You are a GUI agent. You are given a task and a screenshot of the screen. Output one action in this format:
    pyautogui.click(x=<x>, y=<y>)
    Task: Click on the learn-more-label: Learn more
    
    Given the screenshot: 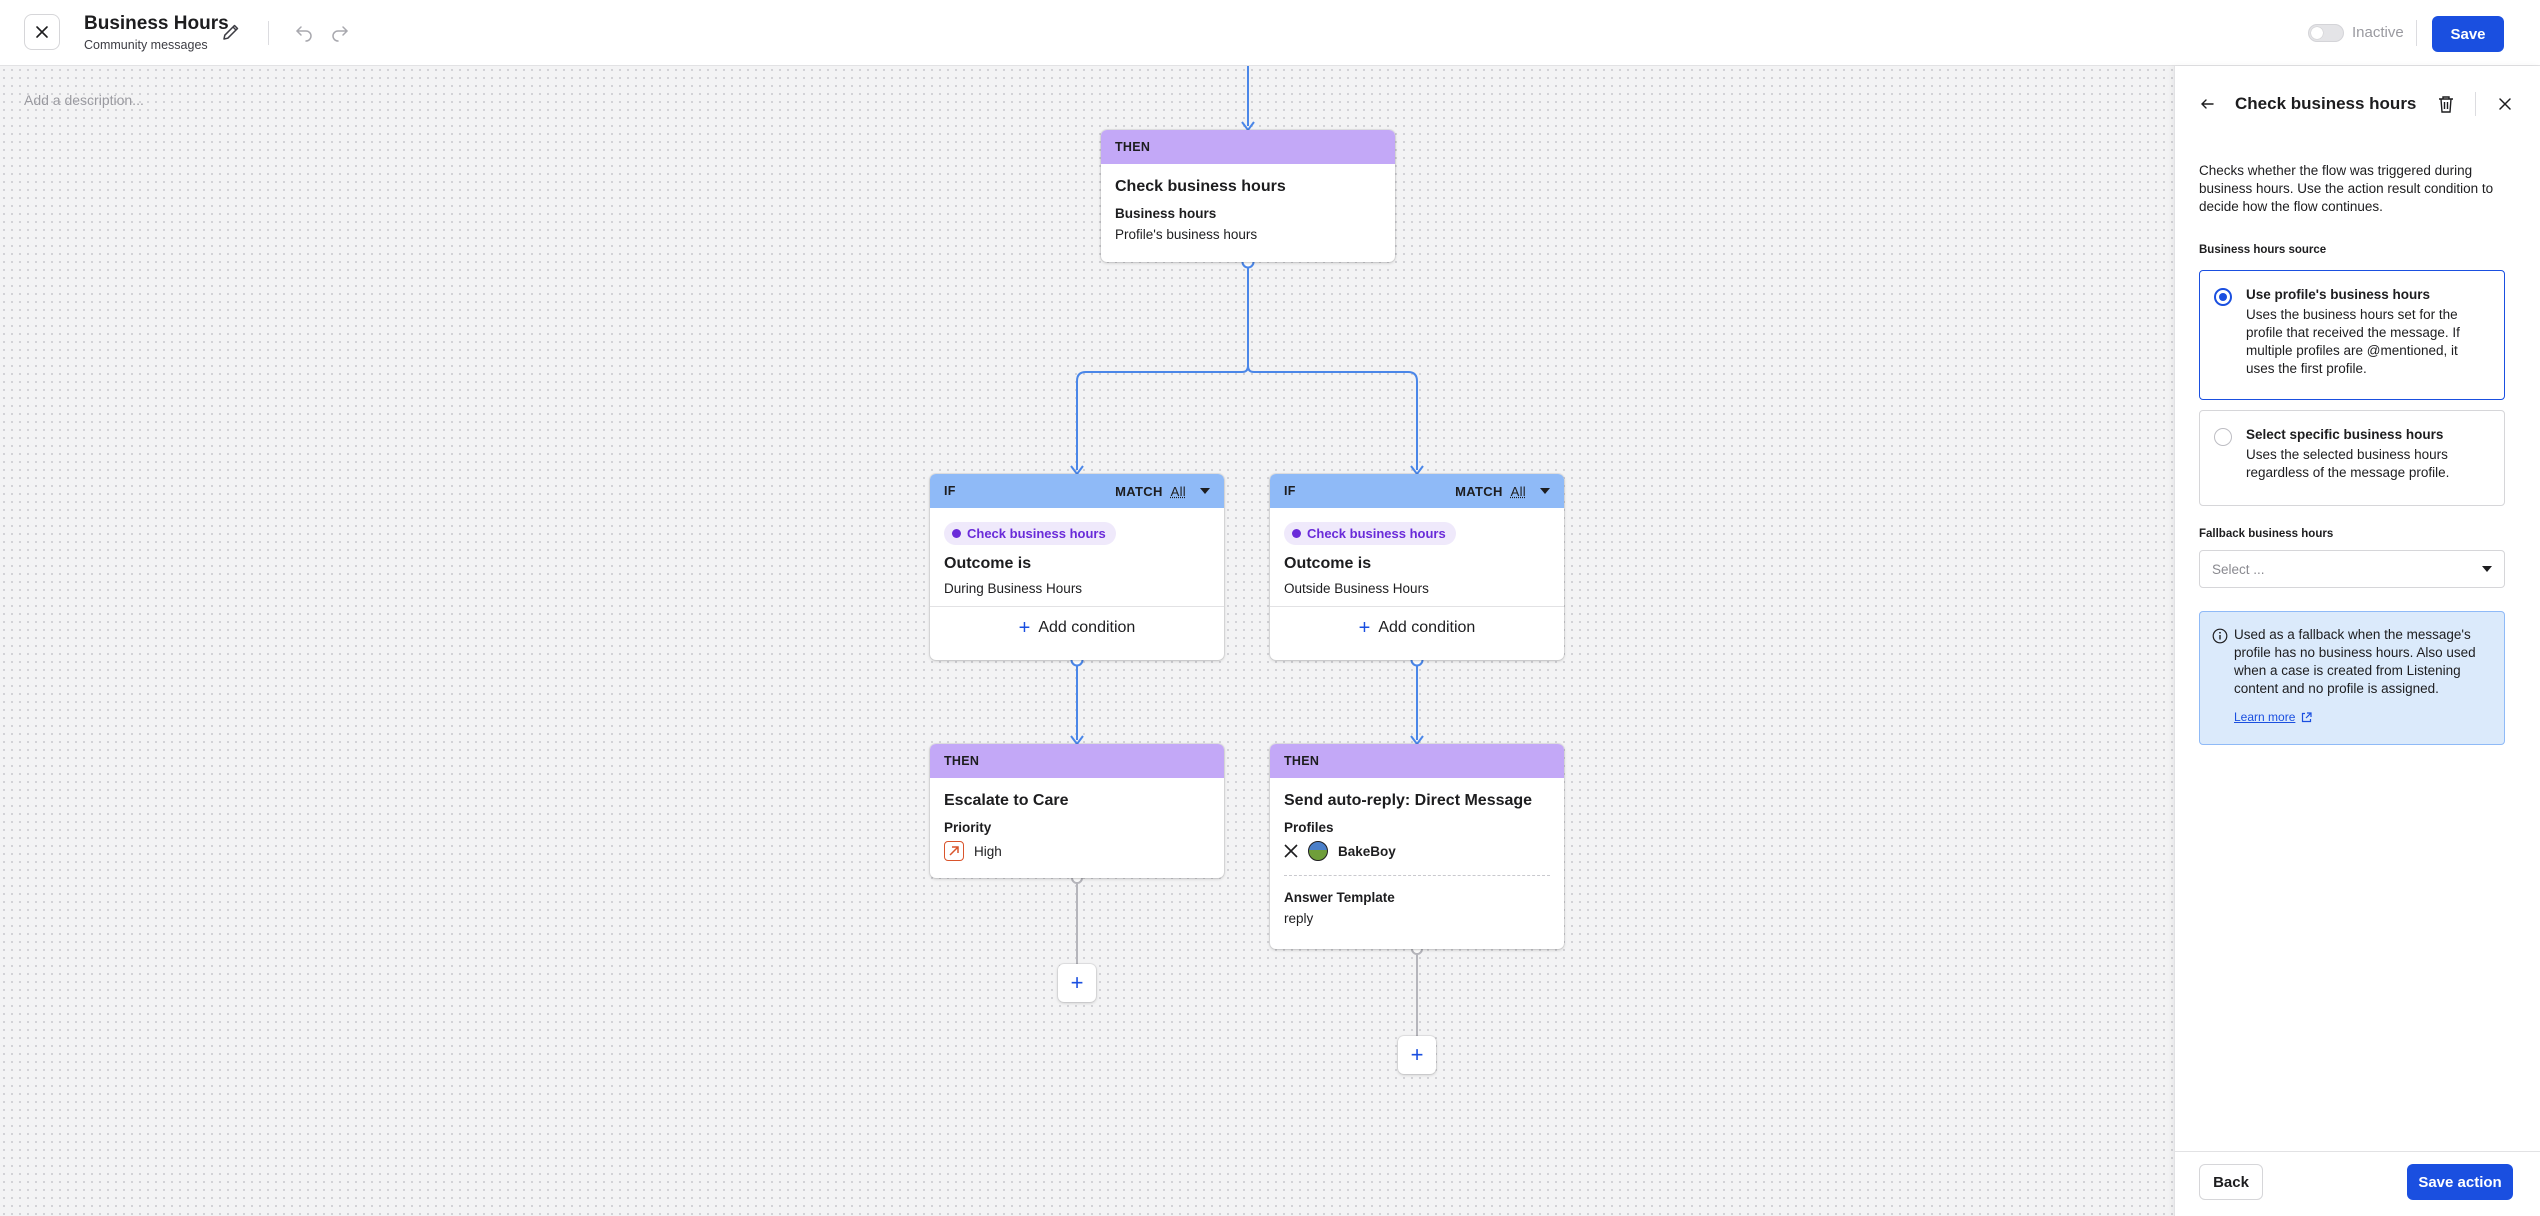 What is the action you would take?
    pyautogui.click(x=2265, y=717)
    